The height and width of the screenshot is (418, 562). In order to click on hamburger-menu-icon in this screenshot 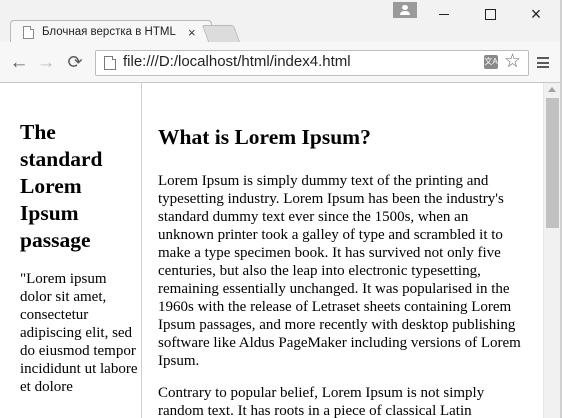, I will do `click(543, 62)`.